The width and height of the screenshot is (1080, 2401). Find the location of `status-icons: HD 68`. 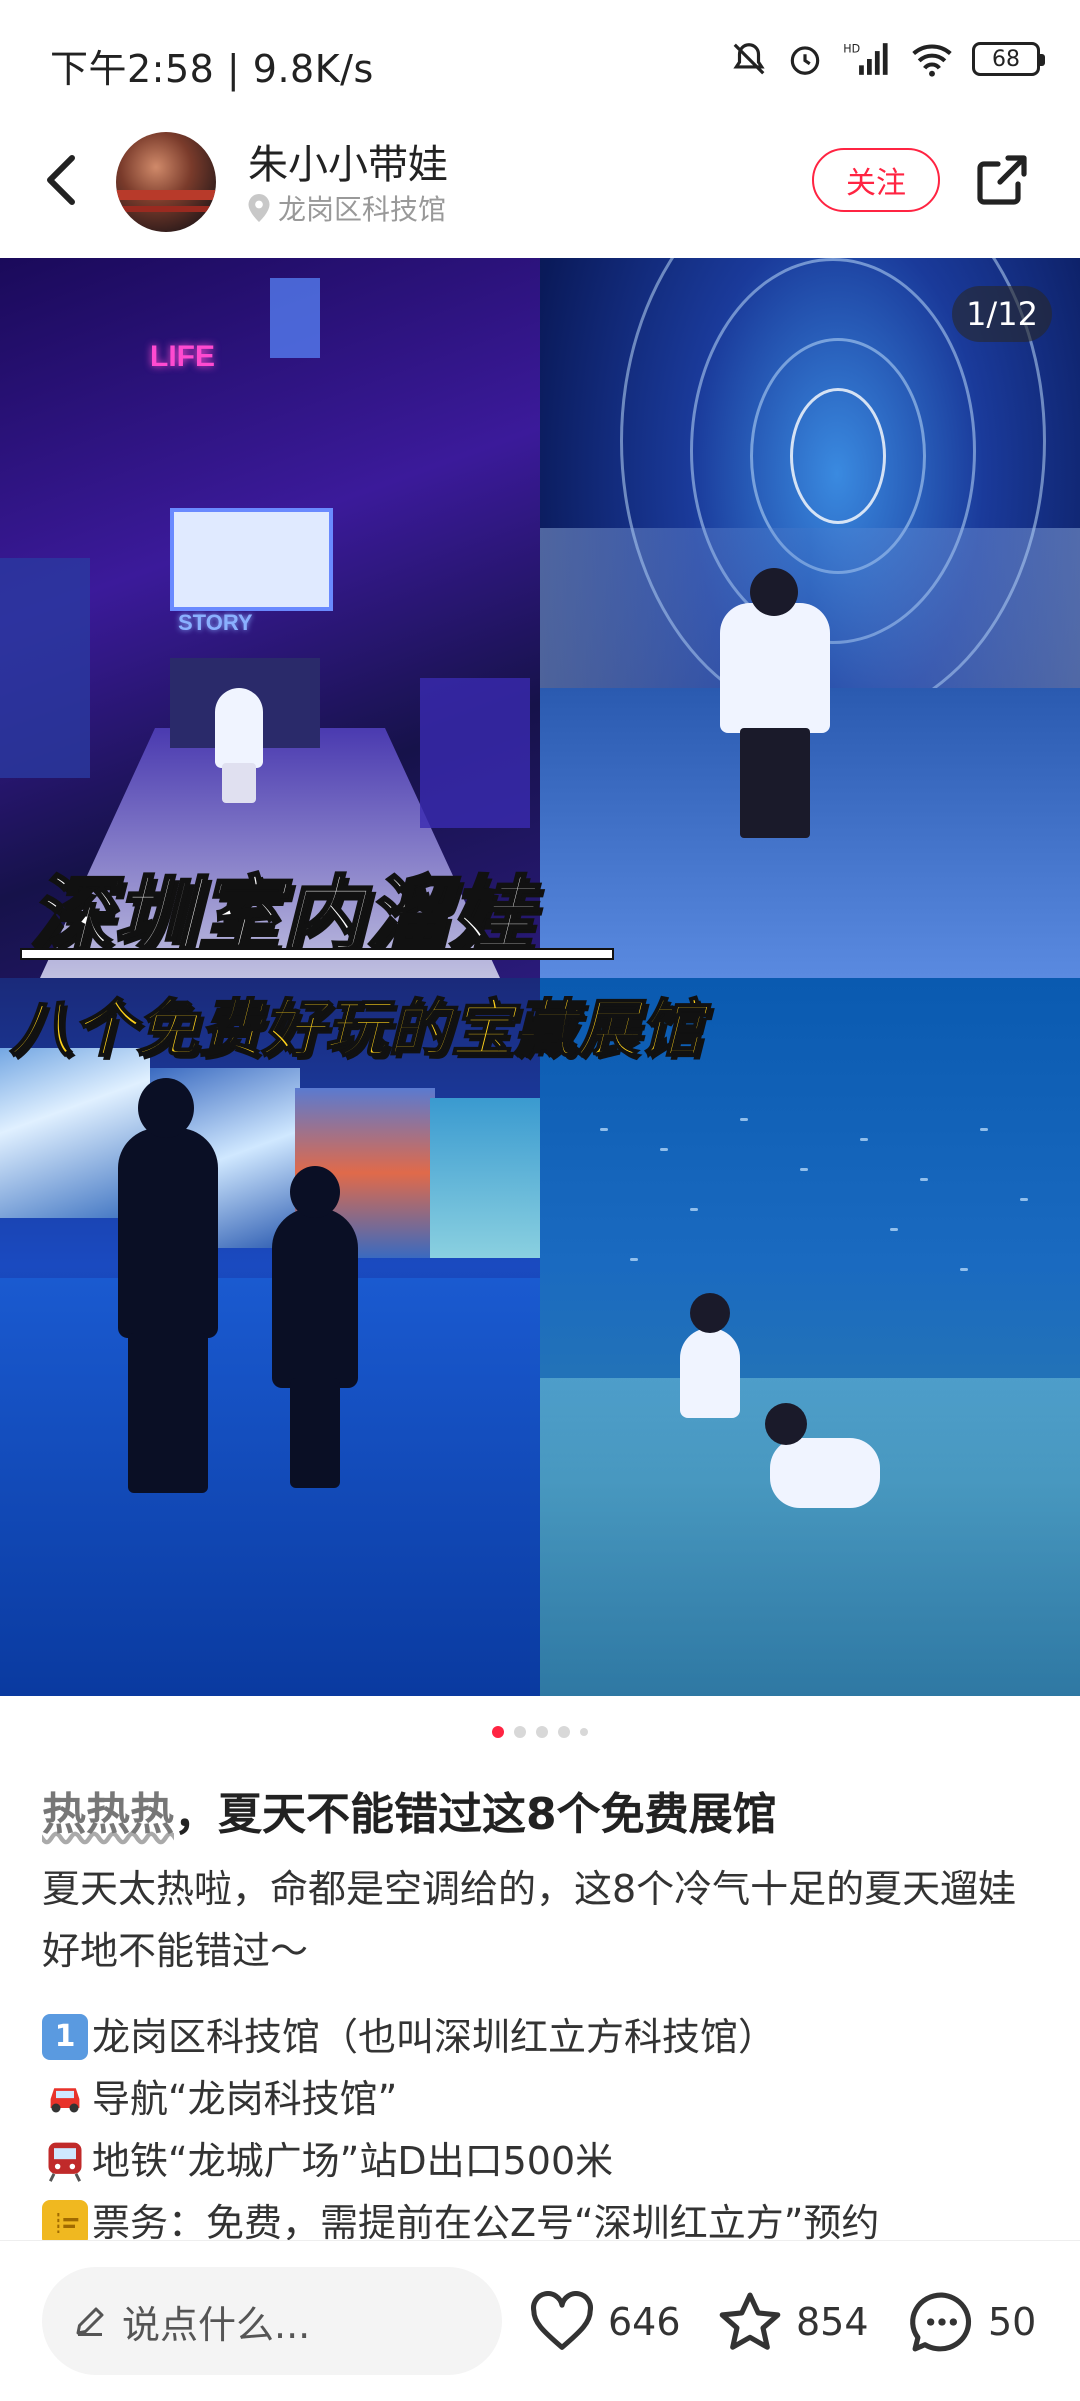

status-icons: HD 68 is located at coordinates (887, 59).